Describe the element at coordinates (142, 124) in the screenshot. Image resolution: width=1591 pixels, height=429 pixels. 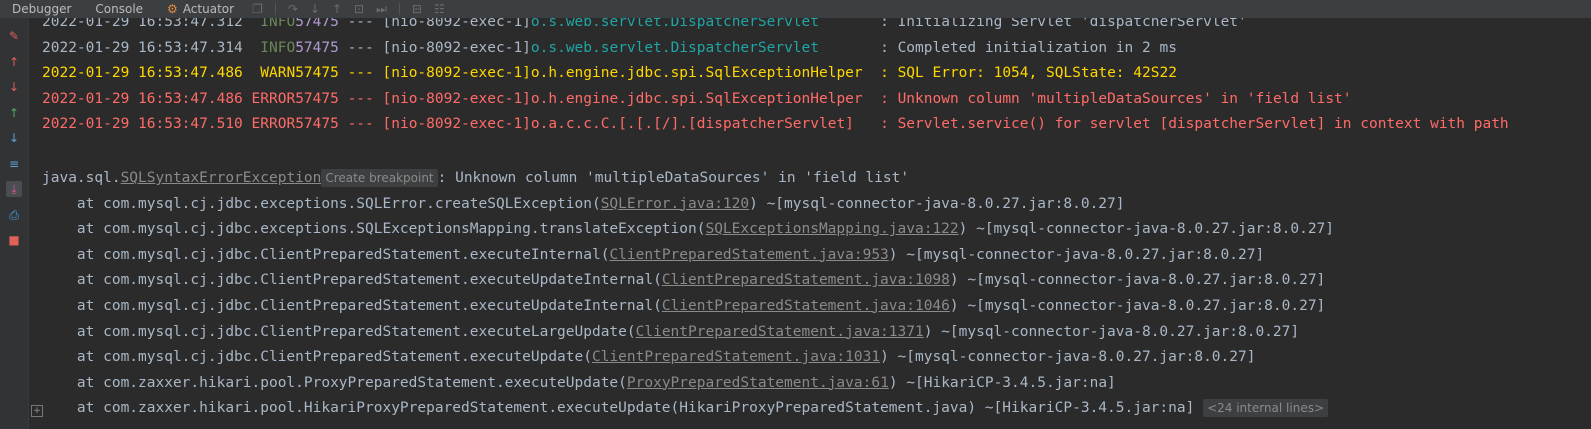
I see `log-timestamp: 2022-01-29 16:53:47.510` at that location.